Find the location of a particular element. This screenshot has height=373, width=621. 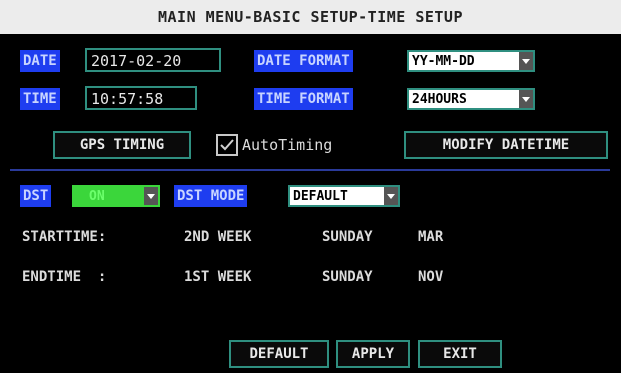

exit-button: EXIT is located at coordinates (460, 354).